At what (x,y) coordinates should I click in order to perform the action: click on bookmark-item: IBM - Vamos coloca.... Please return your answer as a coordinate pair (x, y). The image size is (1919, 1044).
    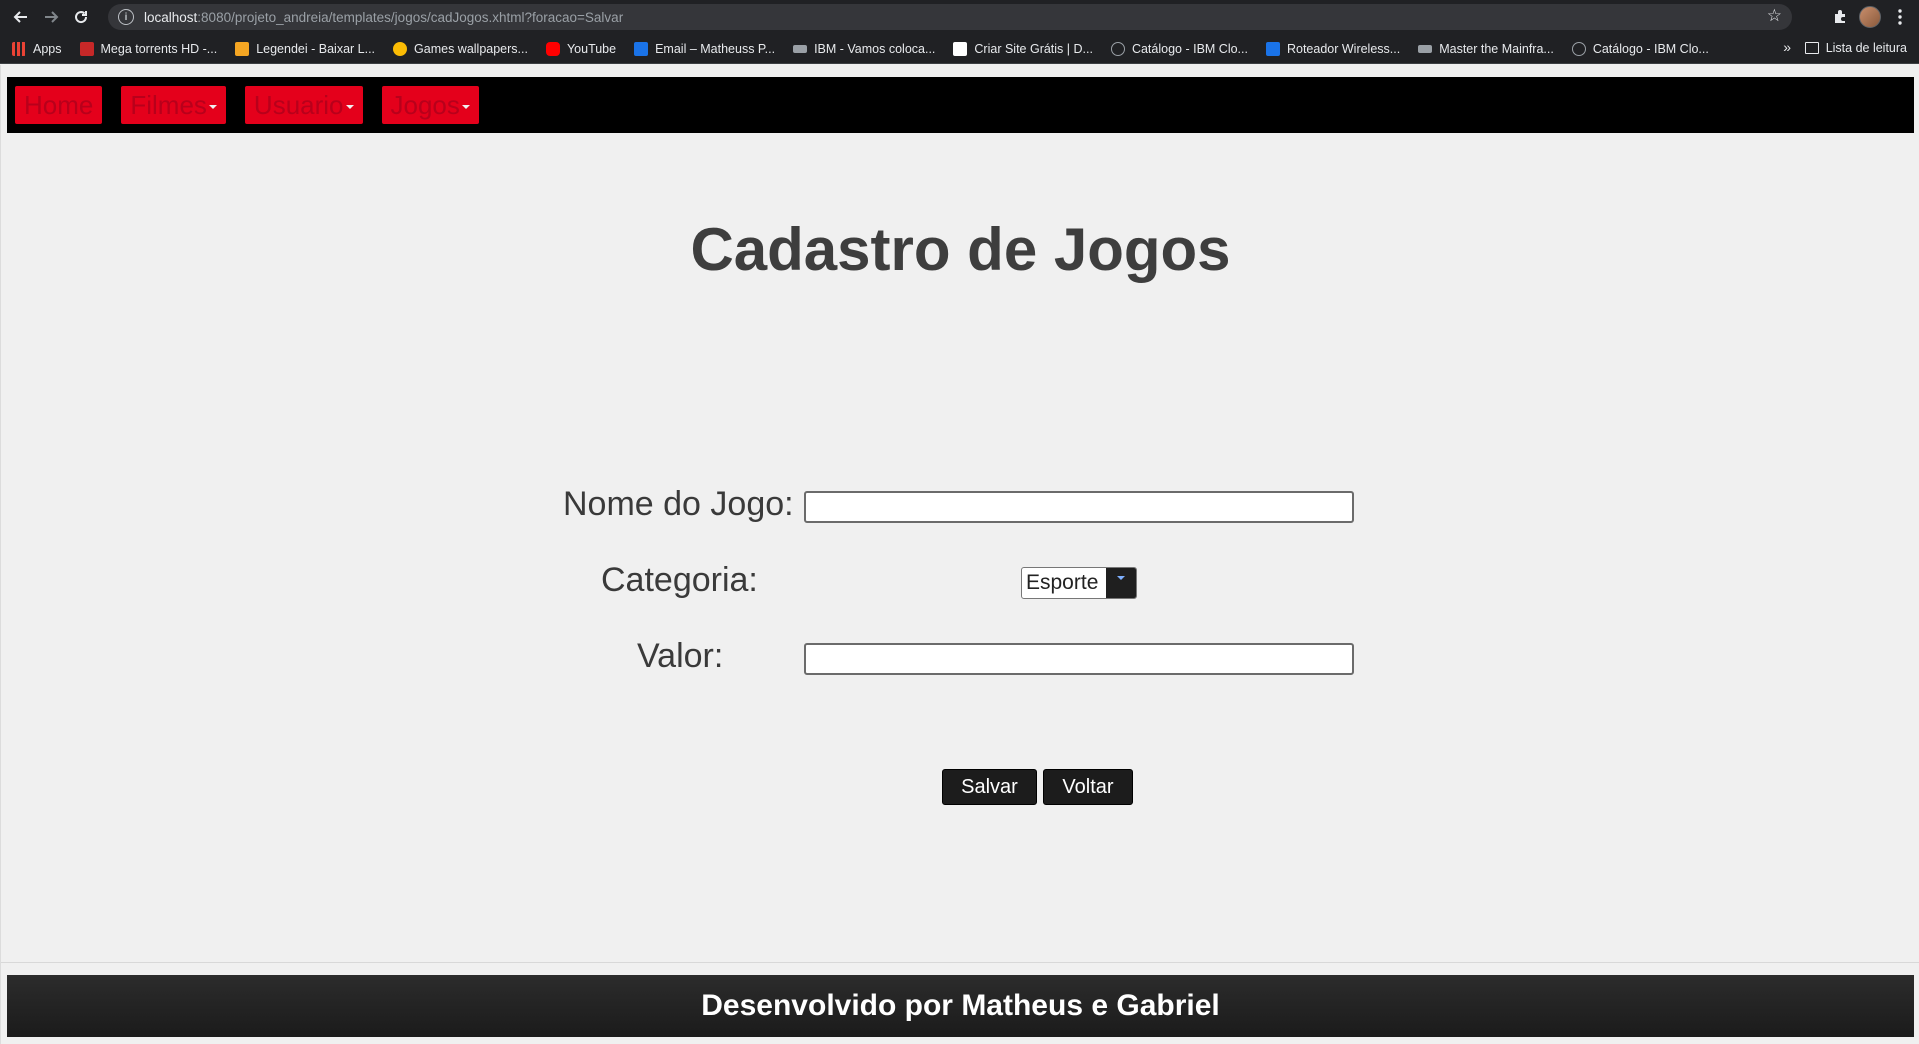
    Looking at the image, I should click on (864, 49).